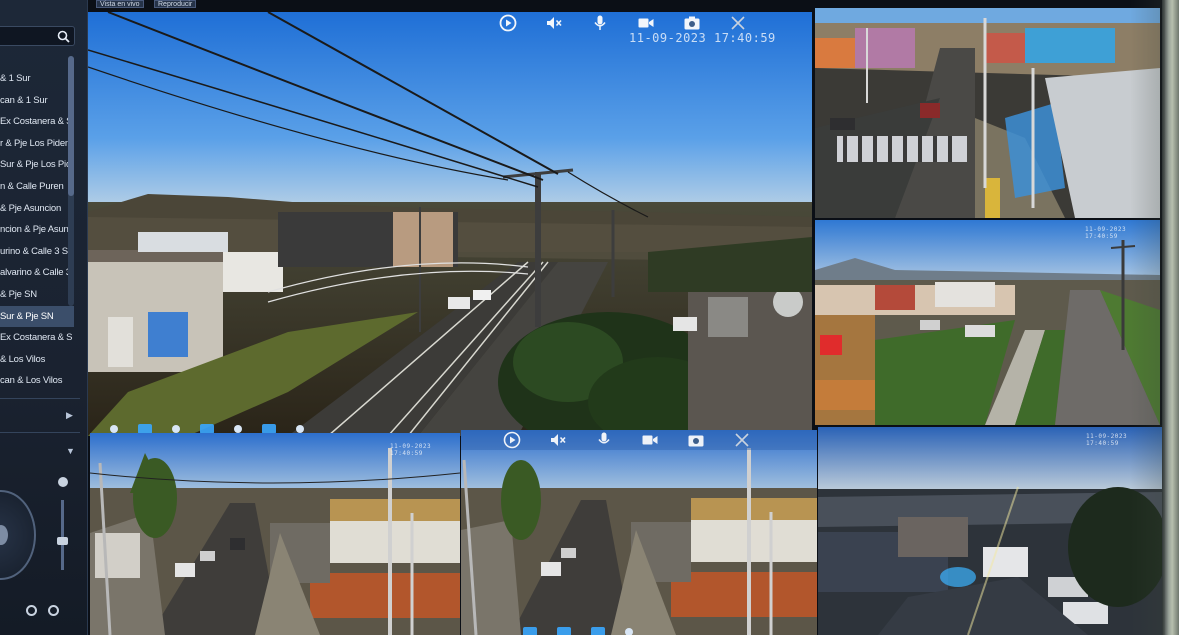 The image size is (1179, 635). Describe the element at coordinates (37, 144) in the screenshot. I see `camera-list-item: r & Pje Los Pidene` at that location.